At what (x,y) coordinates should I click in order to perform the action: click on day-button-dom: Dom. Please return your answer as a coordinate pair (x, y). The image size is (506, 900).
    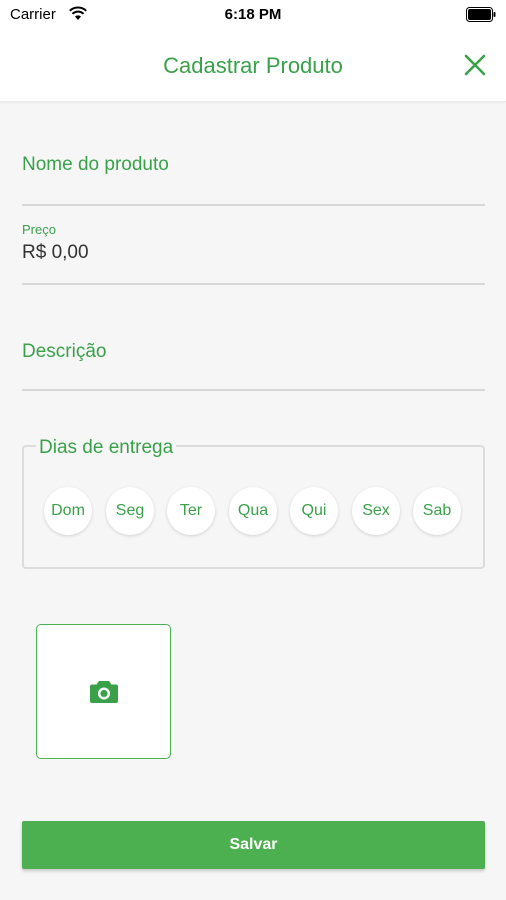
    Looking at the image, I should click on (68, 511).